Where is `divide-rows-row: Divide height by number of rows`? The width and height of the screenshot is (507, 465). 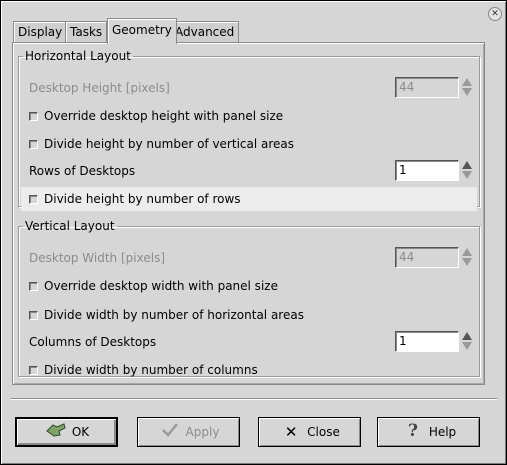
divide-rows-row: Divide height by number of rows is located at coordinates (249, 199).